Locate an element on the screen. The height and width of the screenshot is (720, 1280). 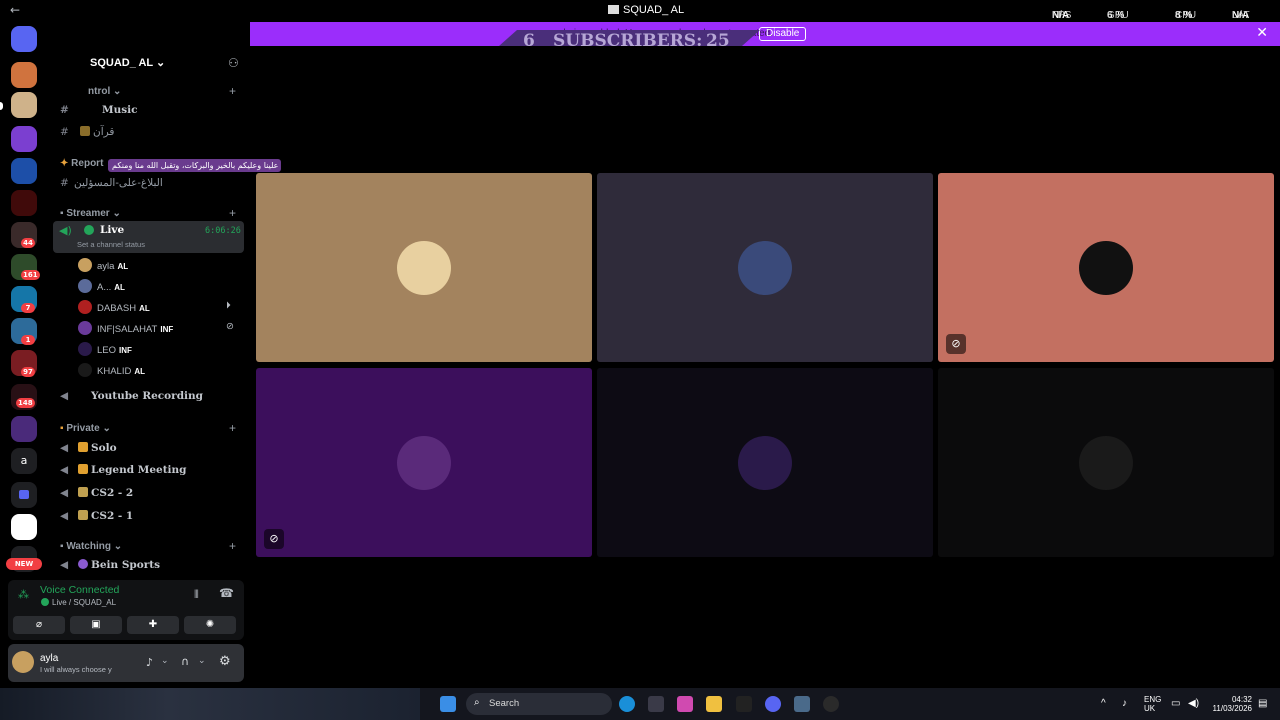
network-icon: ▭ is located at coordinates (1175, 703).